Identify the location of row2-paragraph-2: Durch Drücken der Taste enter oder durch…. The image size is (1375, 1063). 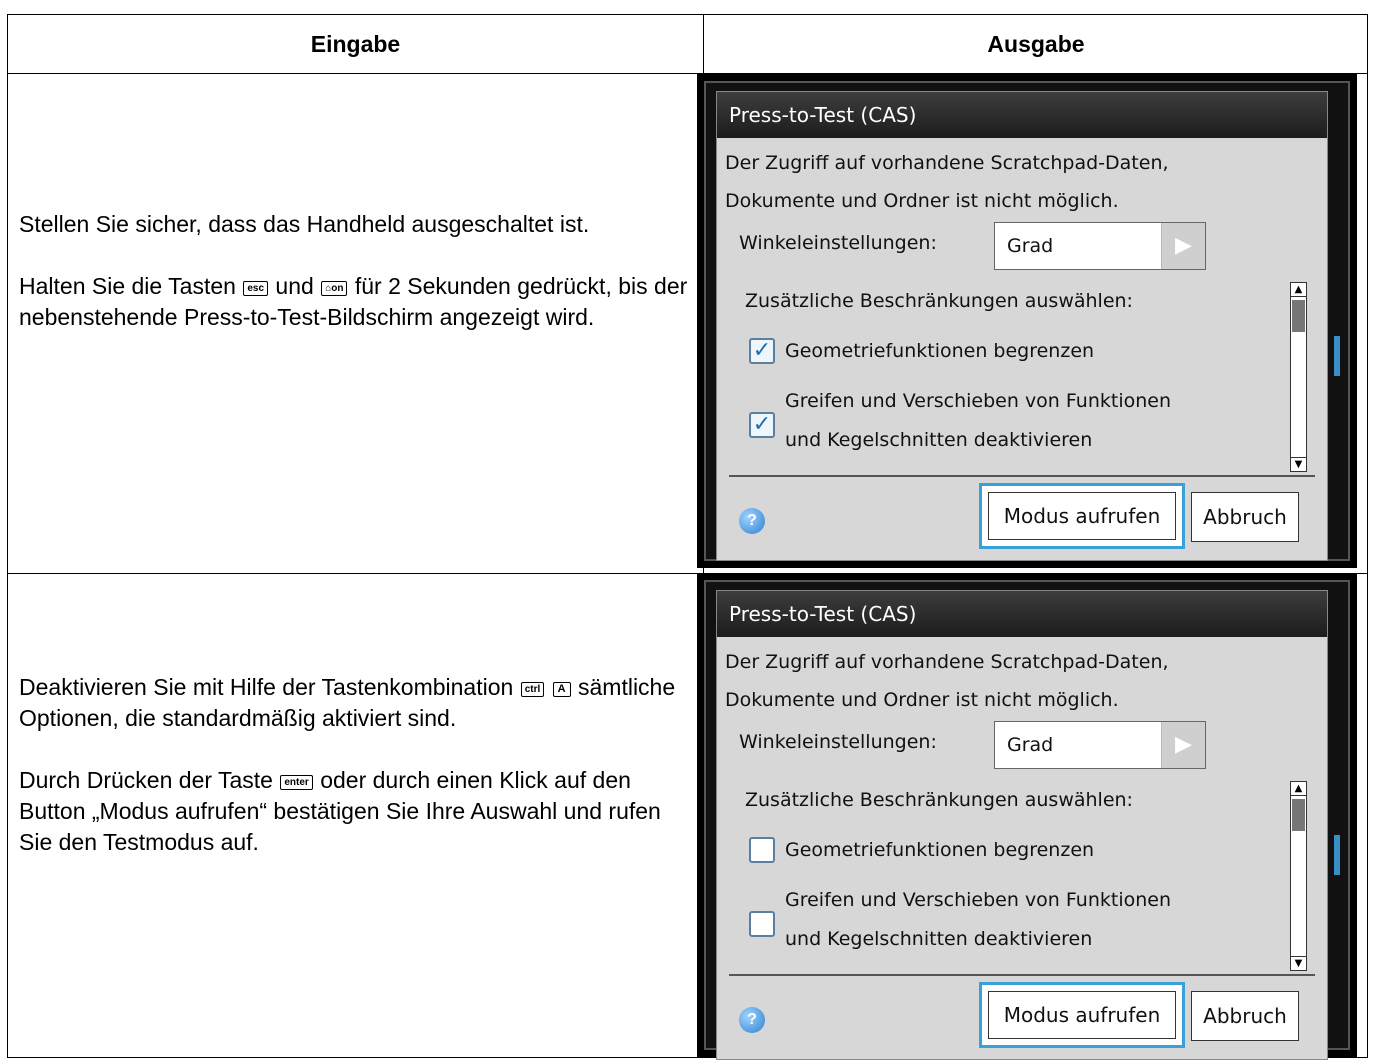
(354, 811).